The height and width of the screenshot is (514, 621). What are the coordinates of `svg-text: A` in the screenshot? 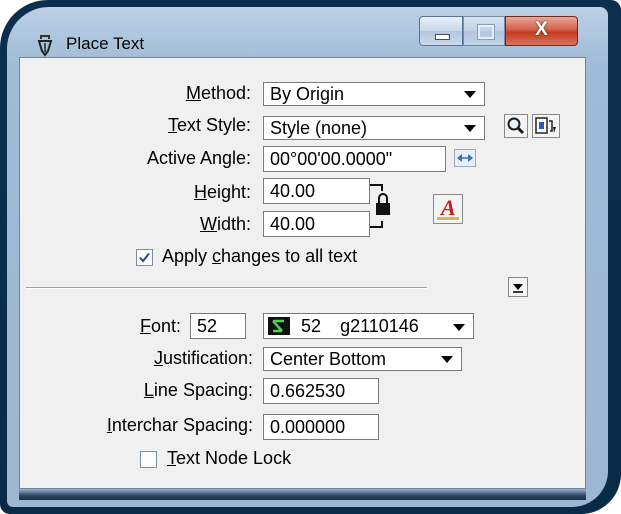 It's located at (447, 207).